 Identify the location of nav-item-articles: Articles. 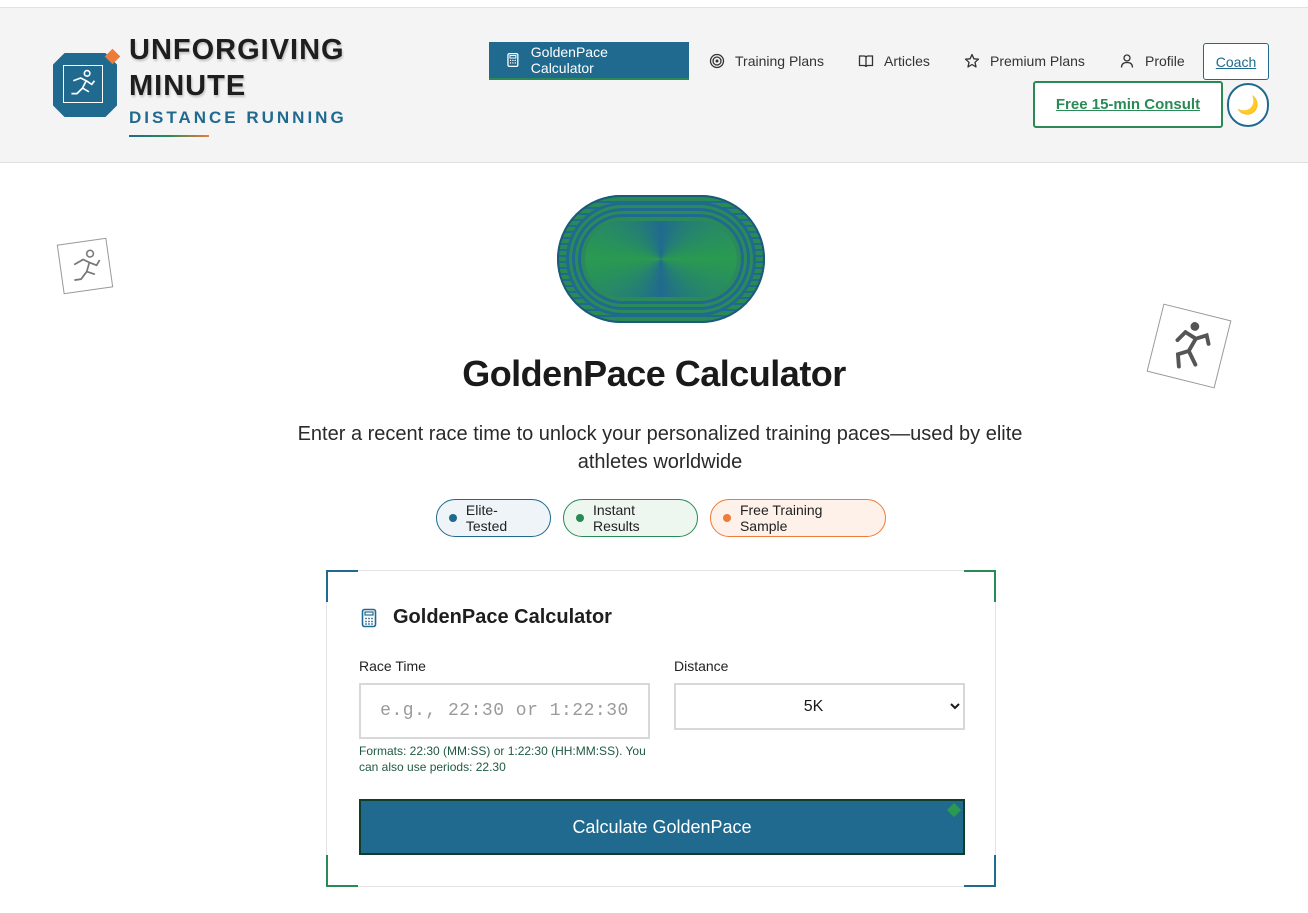
(894, 61).